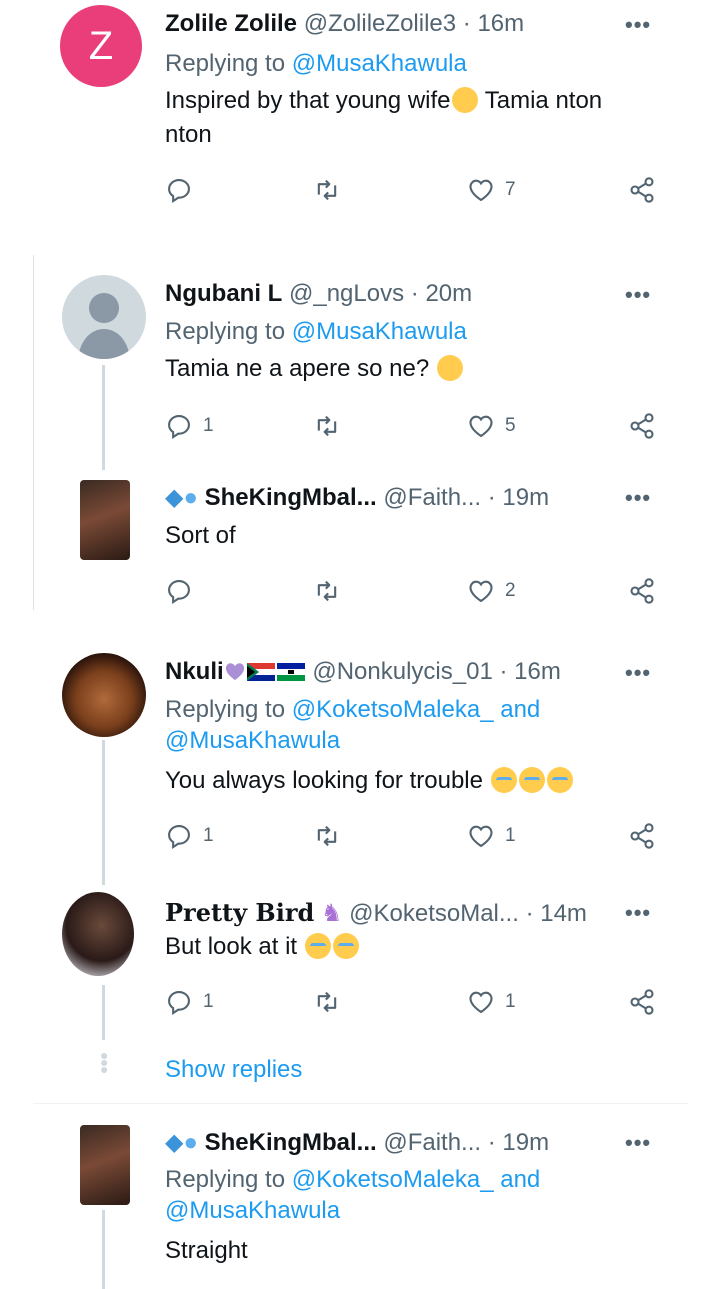 The height and width of the screenshot is (1289, 720). Describe the element at coordinates (380, 23) in the screenshot. I see `user-handle: @ZolileZolile3` at that location.